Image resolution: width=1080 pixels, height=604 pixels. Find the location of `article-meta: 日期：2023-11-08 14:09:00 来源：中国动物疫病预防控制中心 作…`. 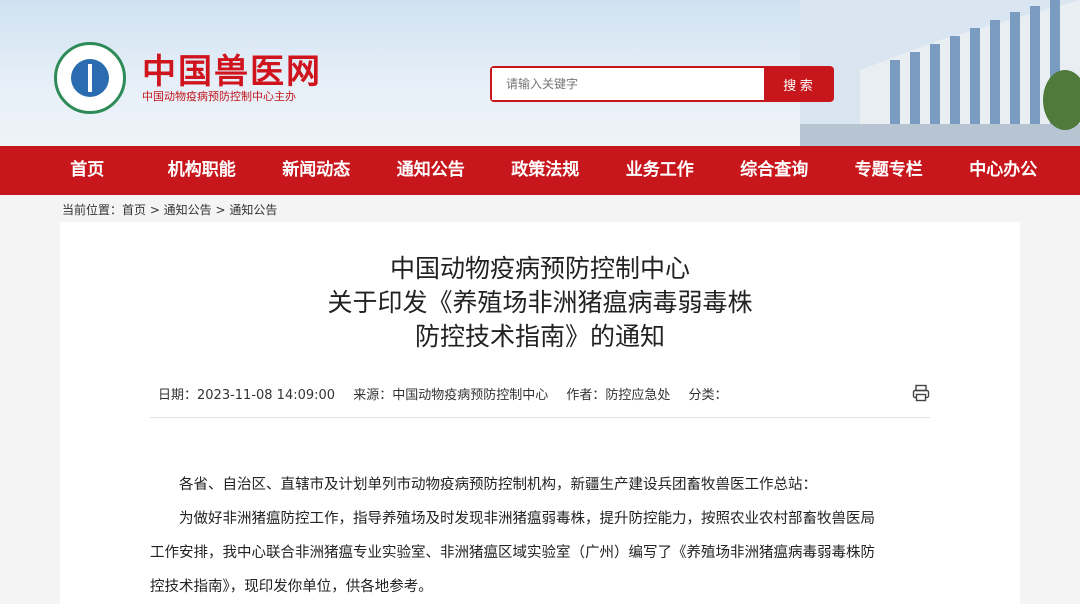

article-meta: 日期：2023-11-08 14:09:00 来源：中国动物疫病预防控制中心 作… is located at coordinates (450, 393).